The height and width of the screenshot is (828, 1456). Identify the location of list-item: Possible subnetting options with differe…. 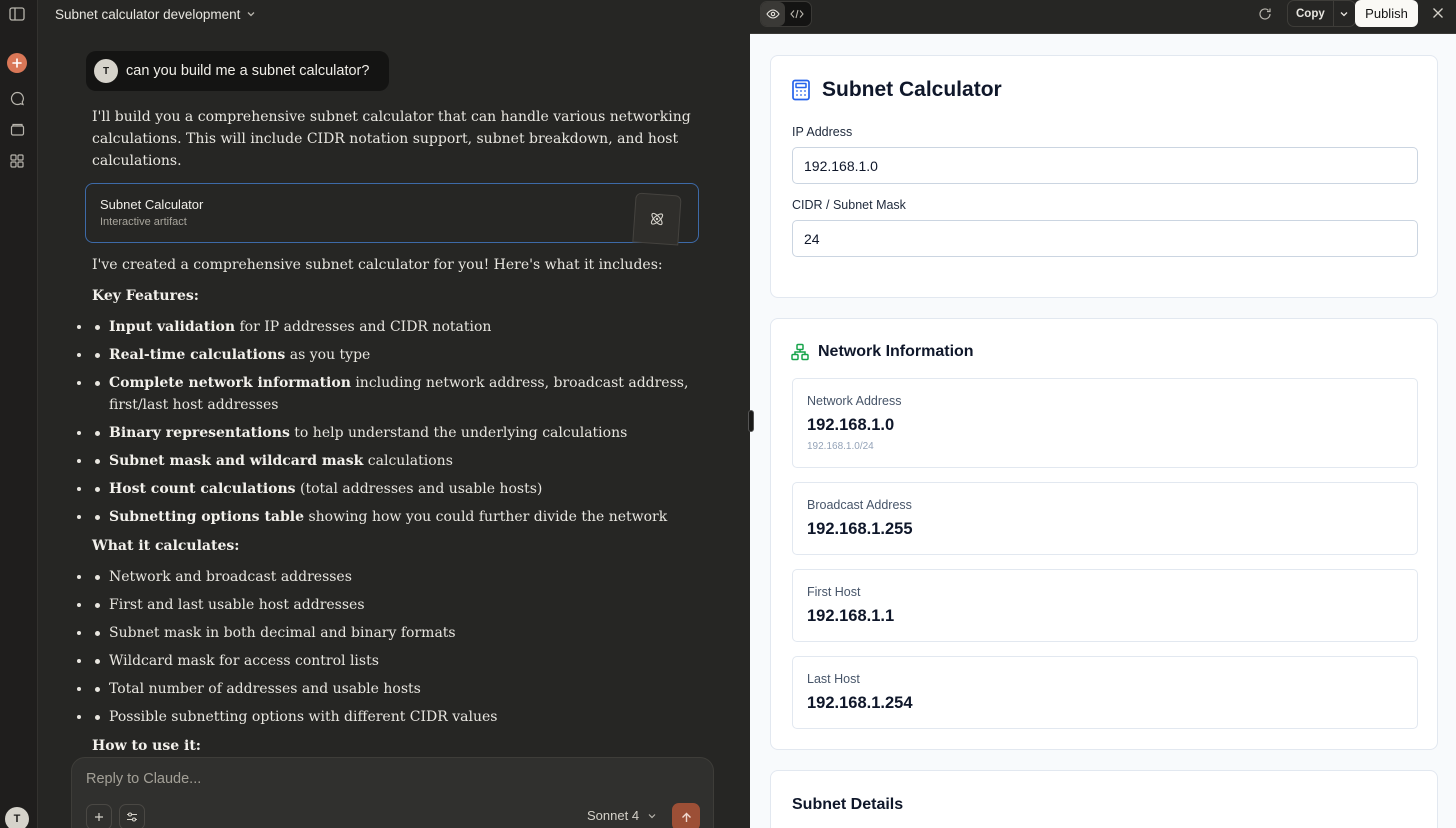
(392, 717).